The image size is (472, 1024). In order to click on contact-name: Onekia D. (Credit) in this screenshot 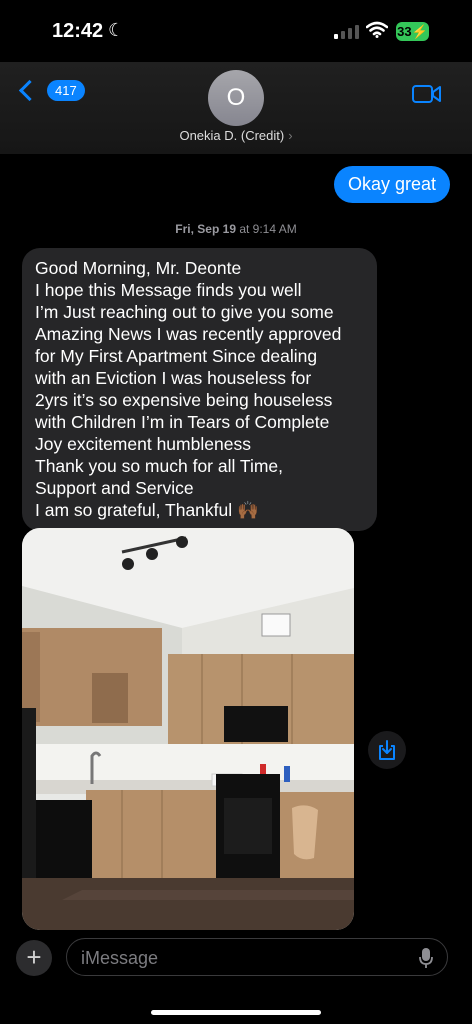, I will do `click(232, 135)`.